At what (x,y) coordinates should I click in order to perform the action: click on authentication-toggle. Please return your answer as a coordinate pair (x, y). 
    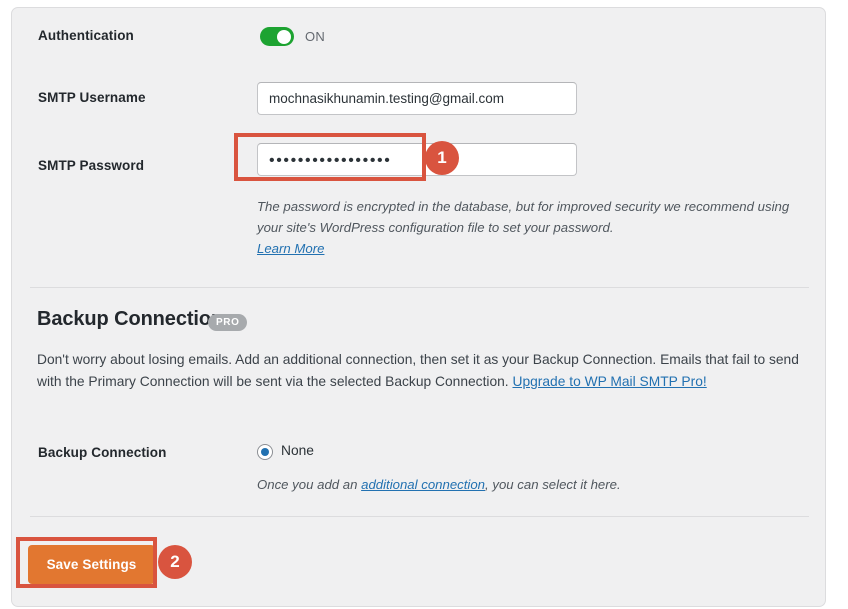
    Looking at the image, I should click on (277, 36).